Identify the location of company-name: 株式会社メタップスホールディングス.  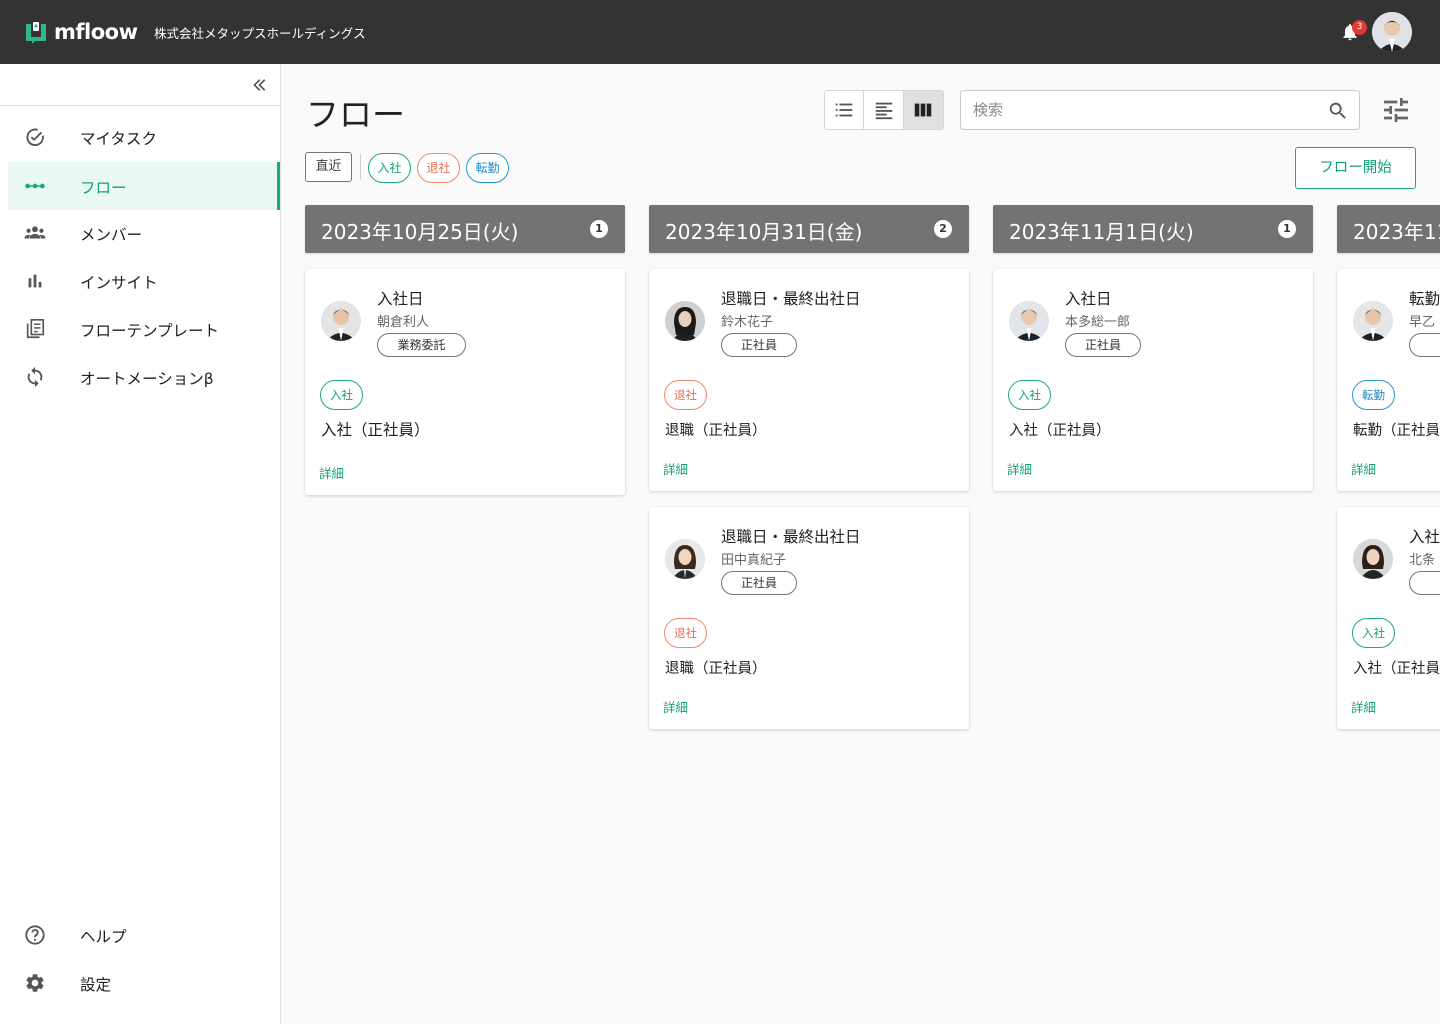
(260, 33).